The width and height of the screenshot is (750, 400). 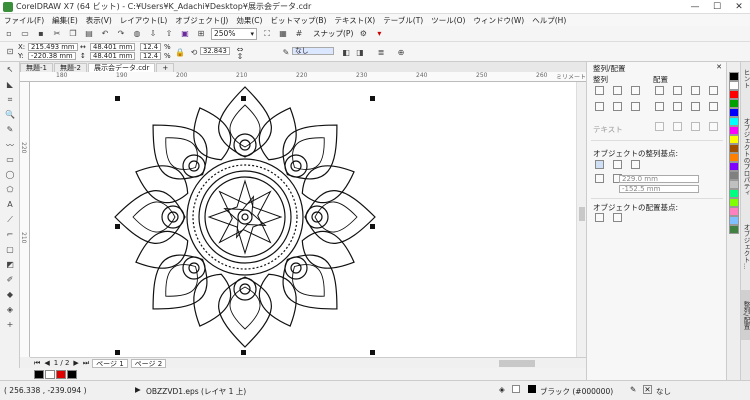 What do you see at coordinates (734, 229) in the screenshot?
I see `color-swatch-olive` at bounding box center [734, 229].